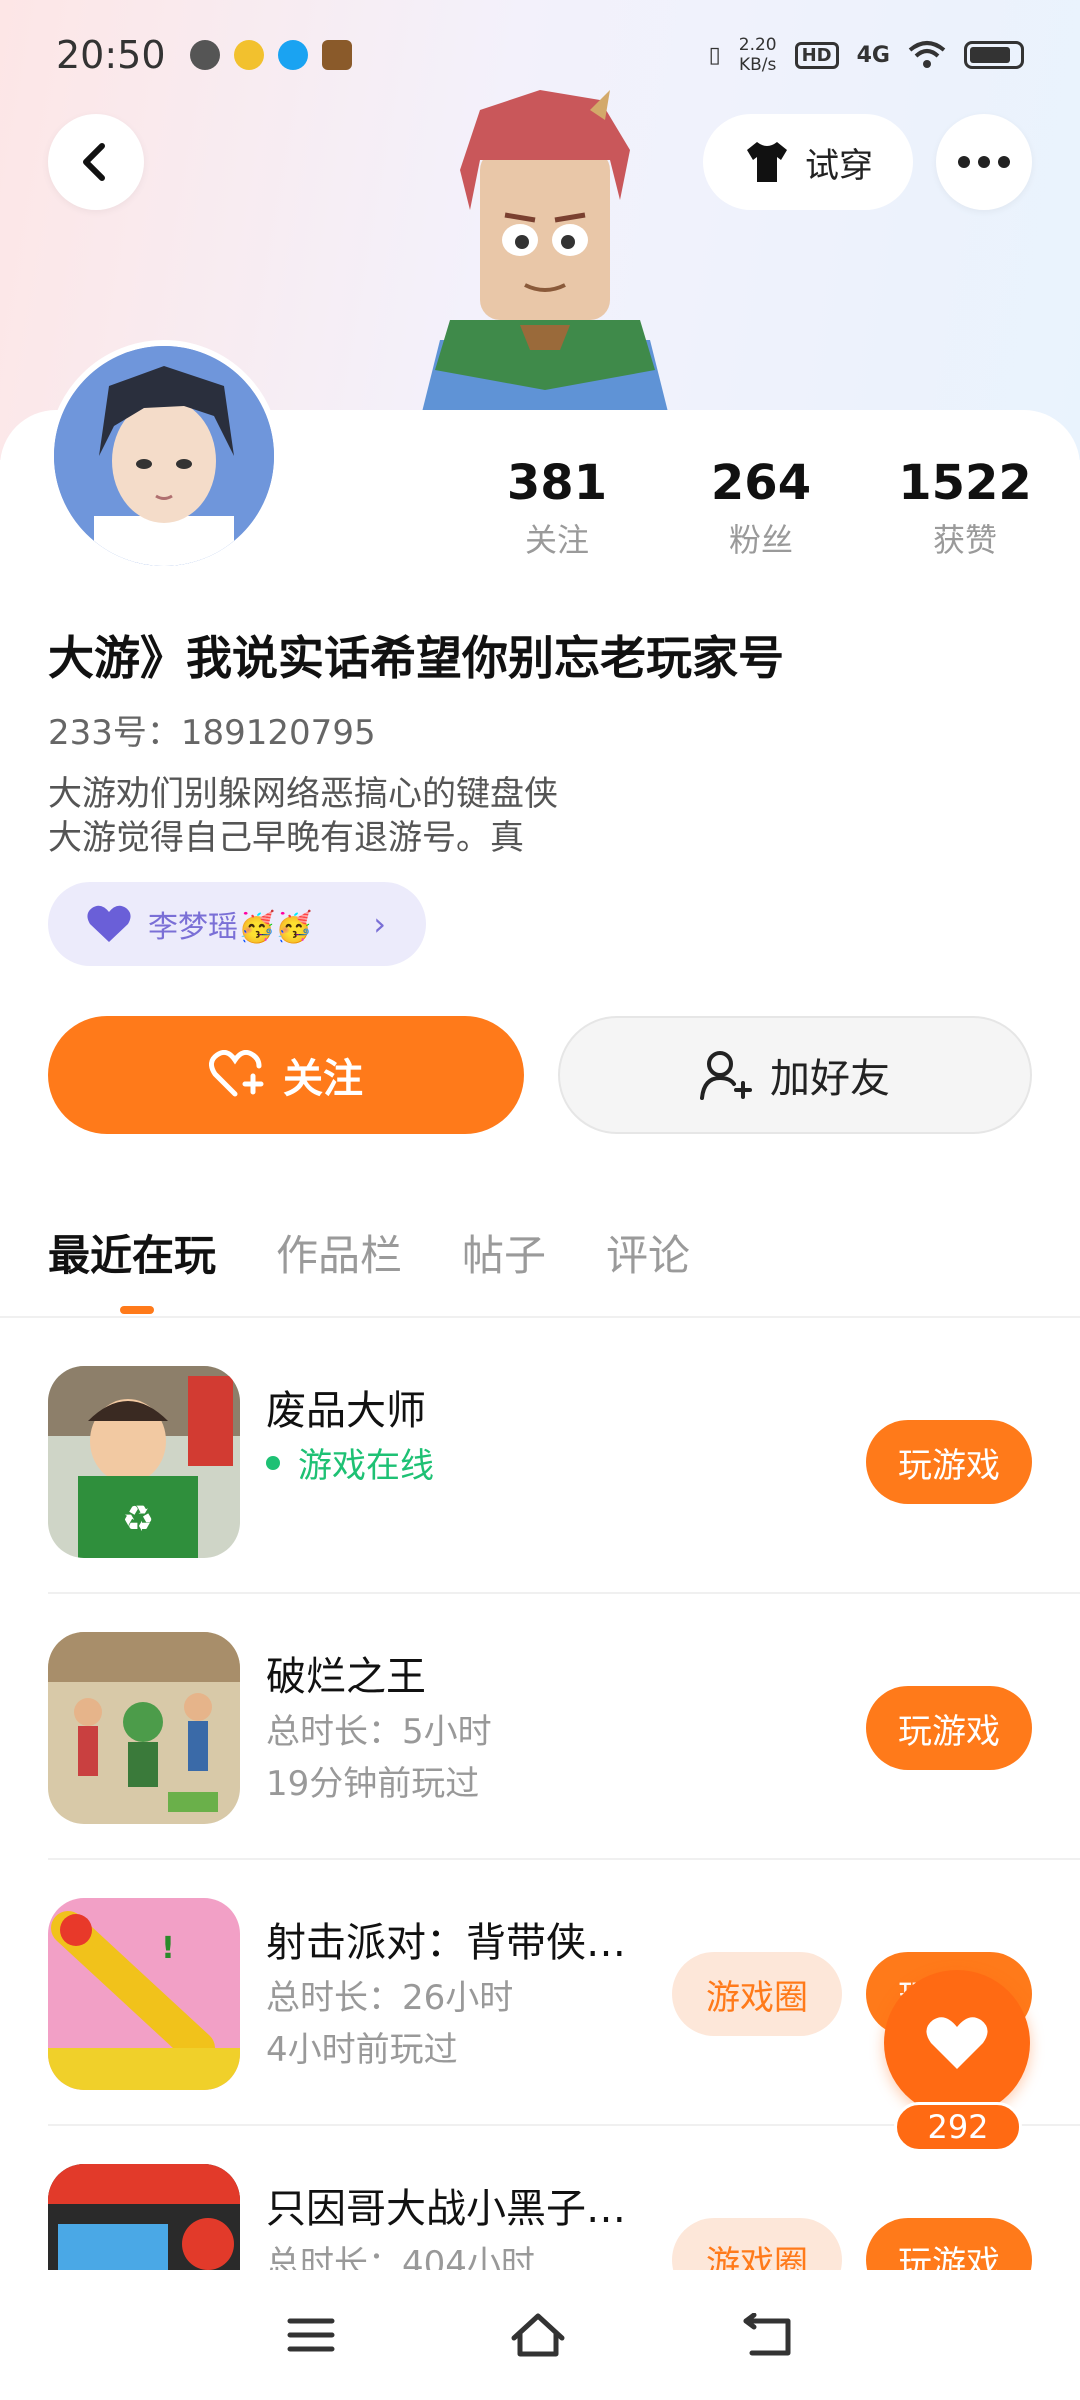 The width and height of the screenshot is (1080, 2400). I want to click on game-duration: 总时长：26小时, so click(390, 1998).